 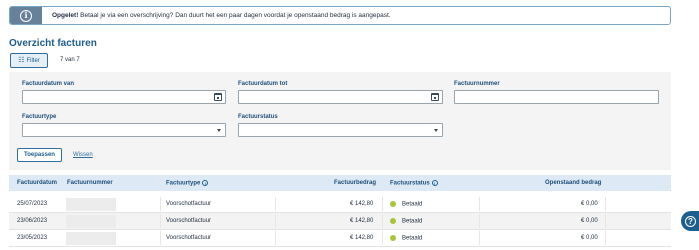 What do you see at coordinates (90, 183) in the screenshot?
I see `column-header-number: Factuurnummer` at bounding box center [90, 183].